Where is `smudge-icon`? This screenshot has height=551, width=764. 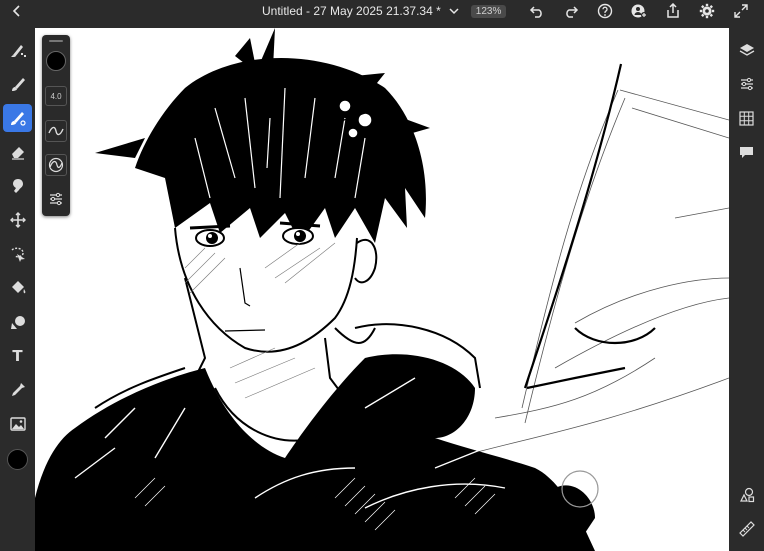 smudge-icon is located at coordinates (18, 186).